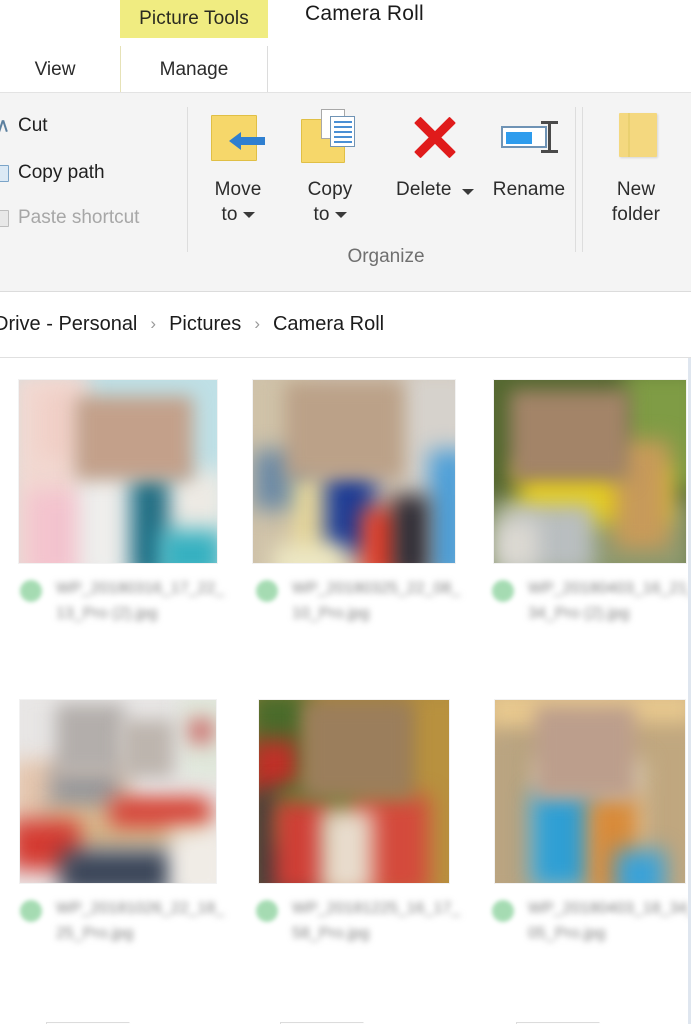  What do you see at coordinates (330, 138) in the screenshot?
I see `copy-to-icon` at bounding box center [330, 138].